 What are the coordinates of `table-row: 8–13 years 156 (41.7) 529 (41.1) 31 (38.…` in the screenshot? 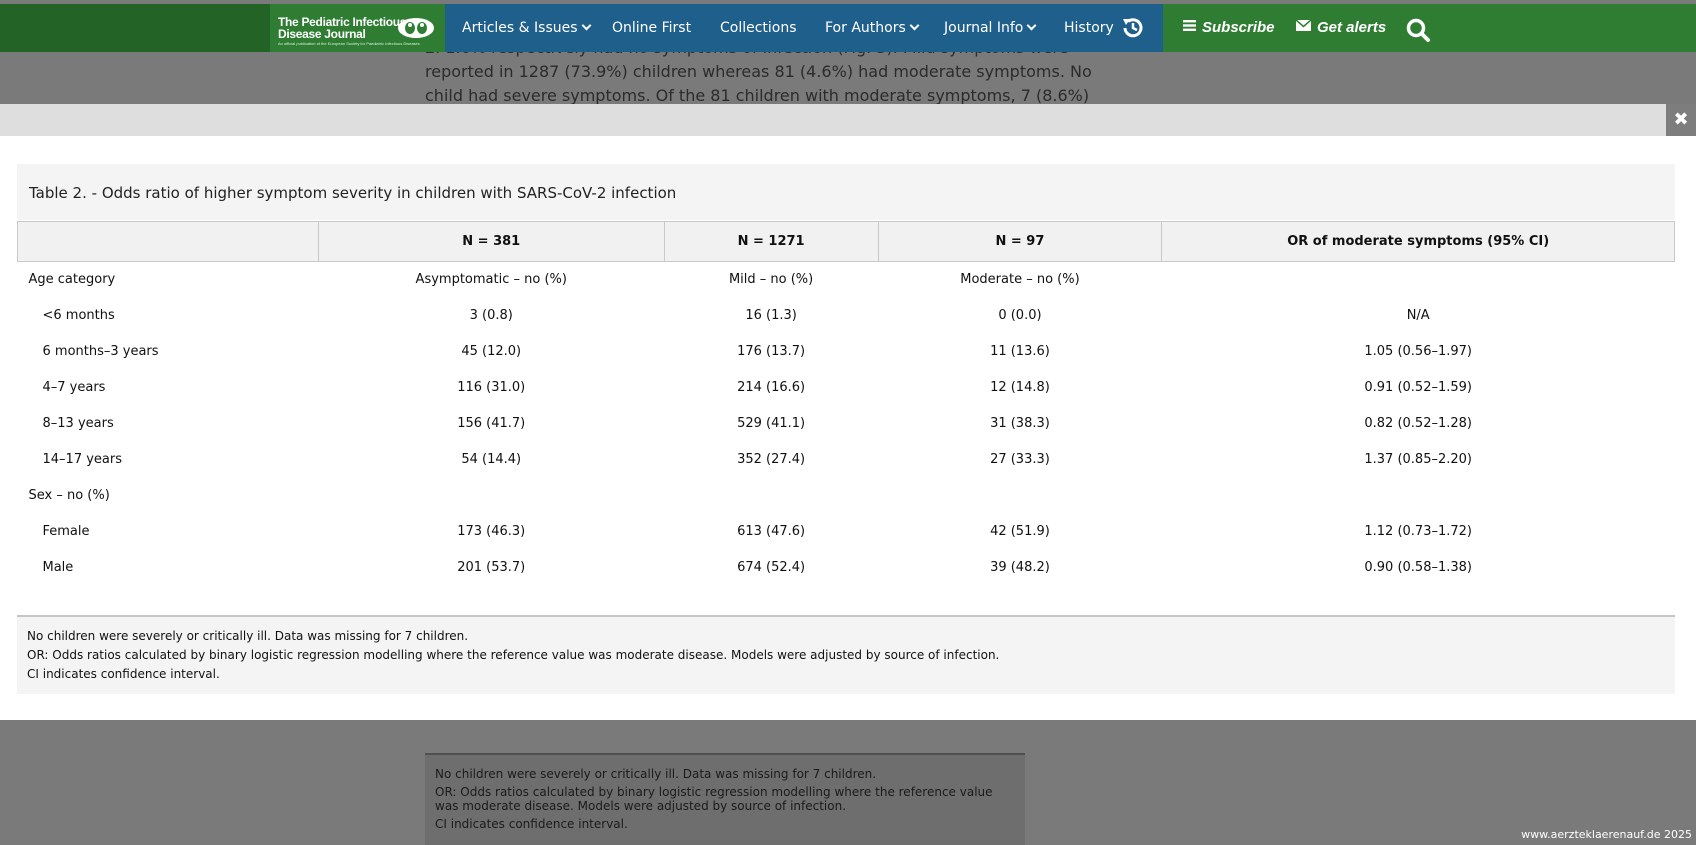 It's located at (846, 424).